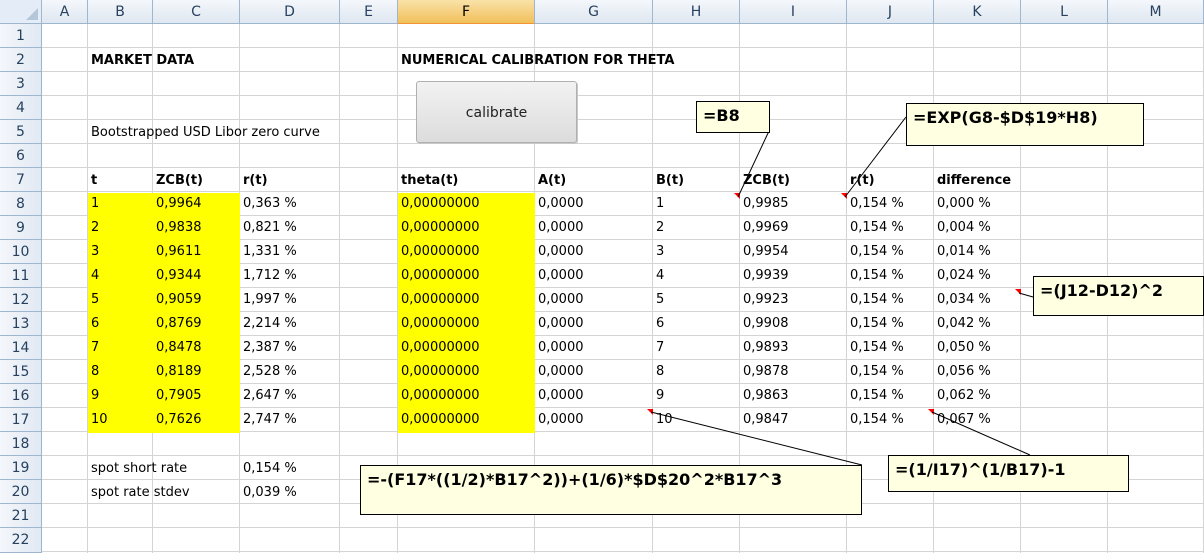 This screenshot has height=553, width=1204. What do you see at coordinates (1008, 473) in the screenshot?
I see `comment-rate-formula: =(1/I17)^(1/B17)-1` at bounding box center [1008, 473].